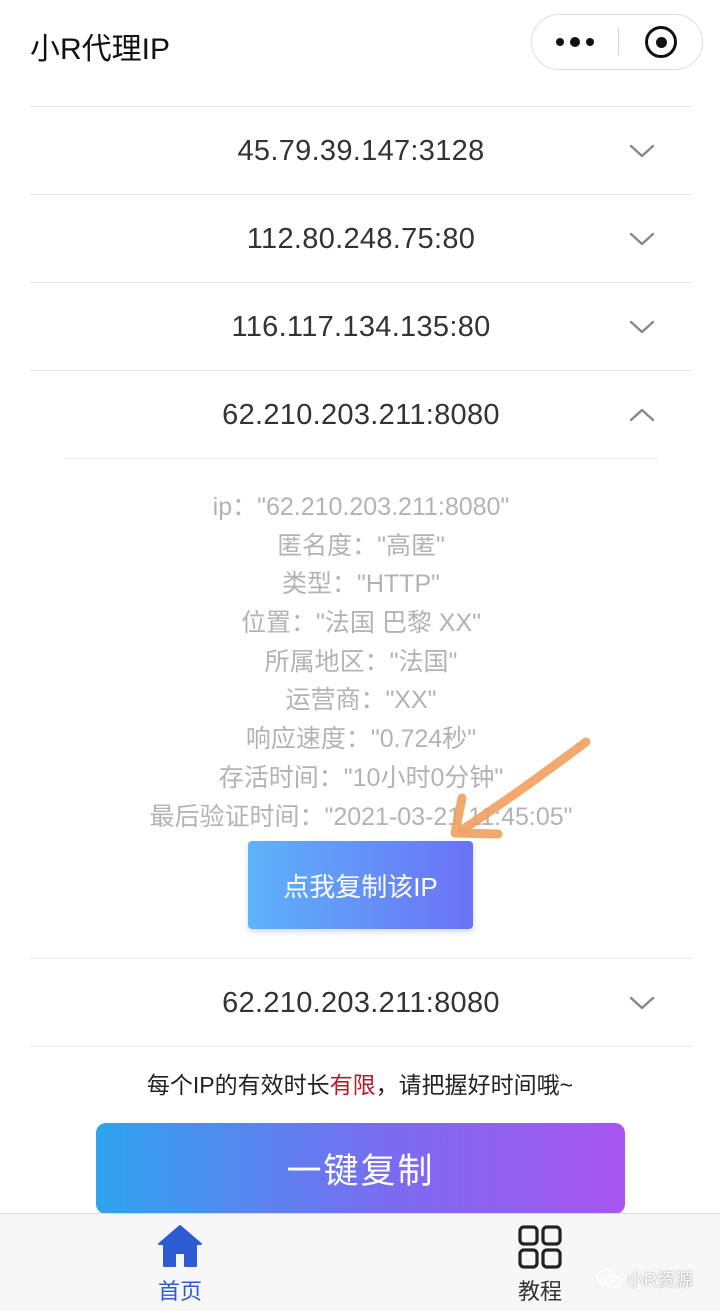 The height and width of the screenshot is (1311, 720). I want to click on detail-type: 类型："HTTP", so click(361, 584).